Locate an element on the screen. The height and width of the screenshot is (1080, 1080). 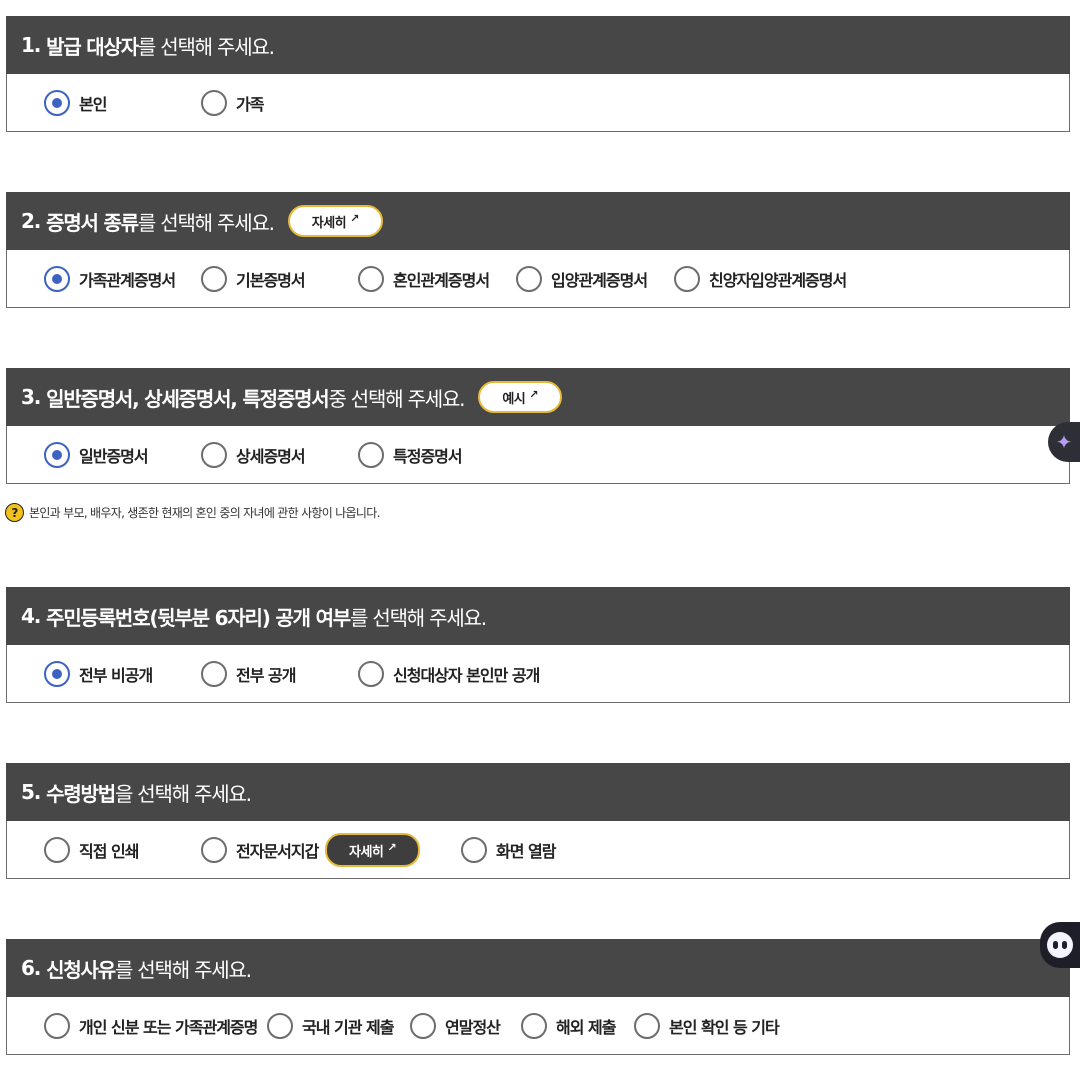
radio-option-detailed: 상세증명서 is located at coordinates (253, 454).